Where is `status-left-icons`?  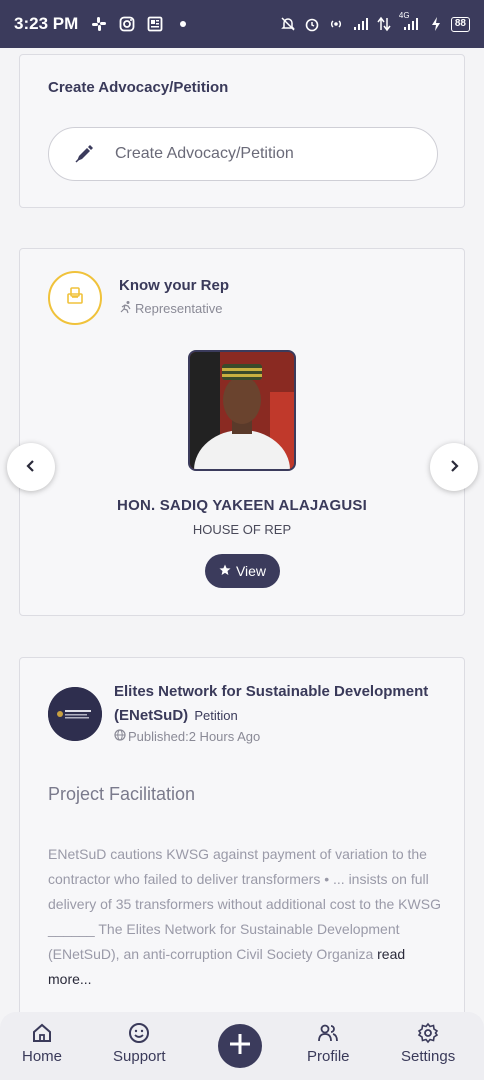 status-left-icons is located at coordinates (141, 24).